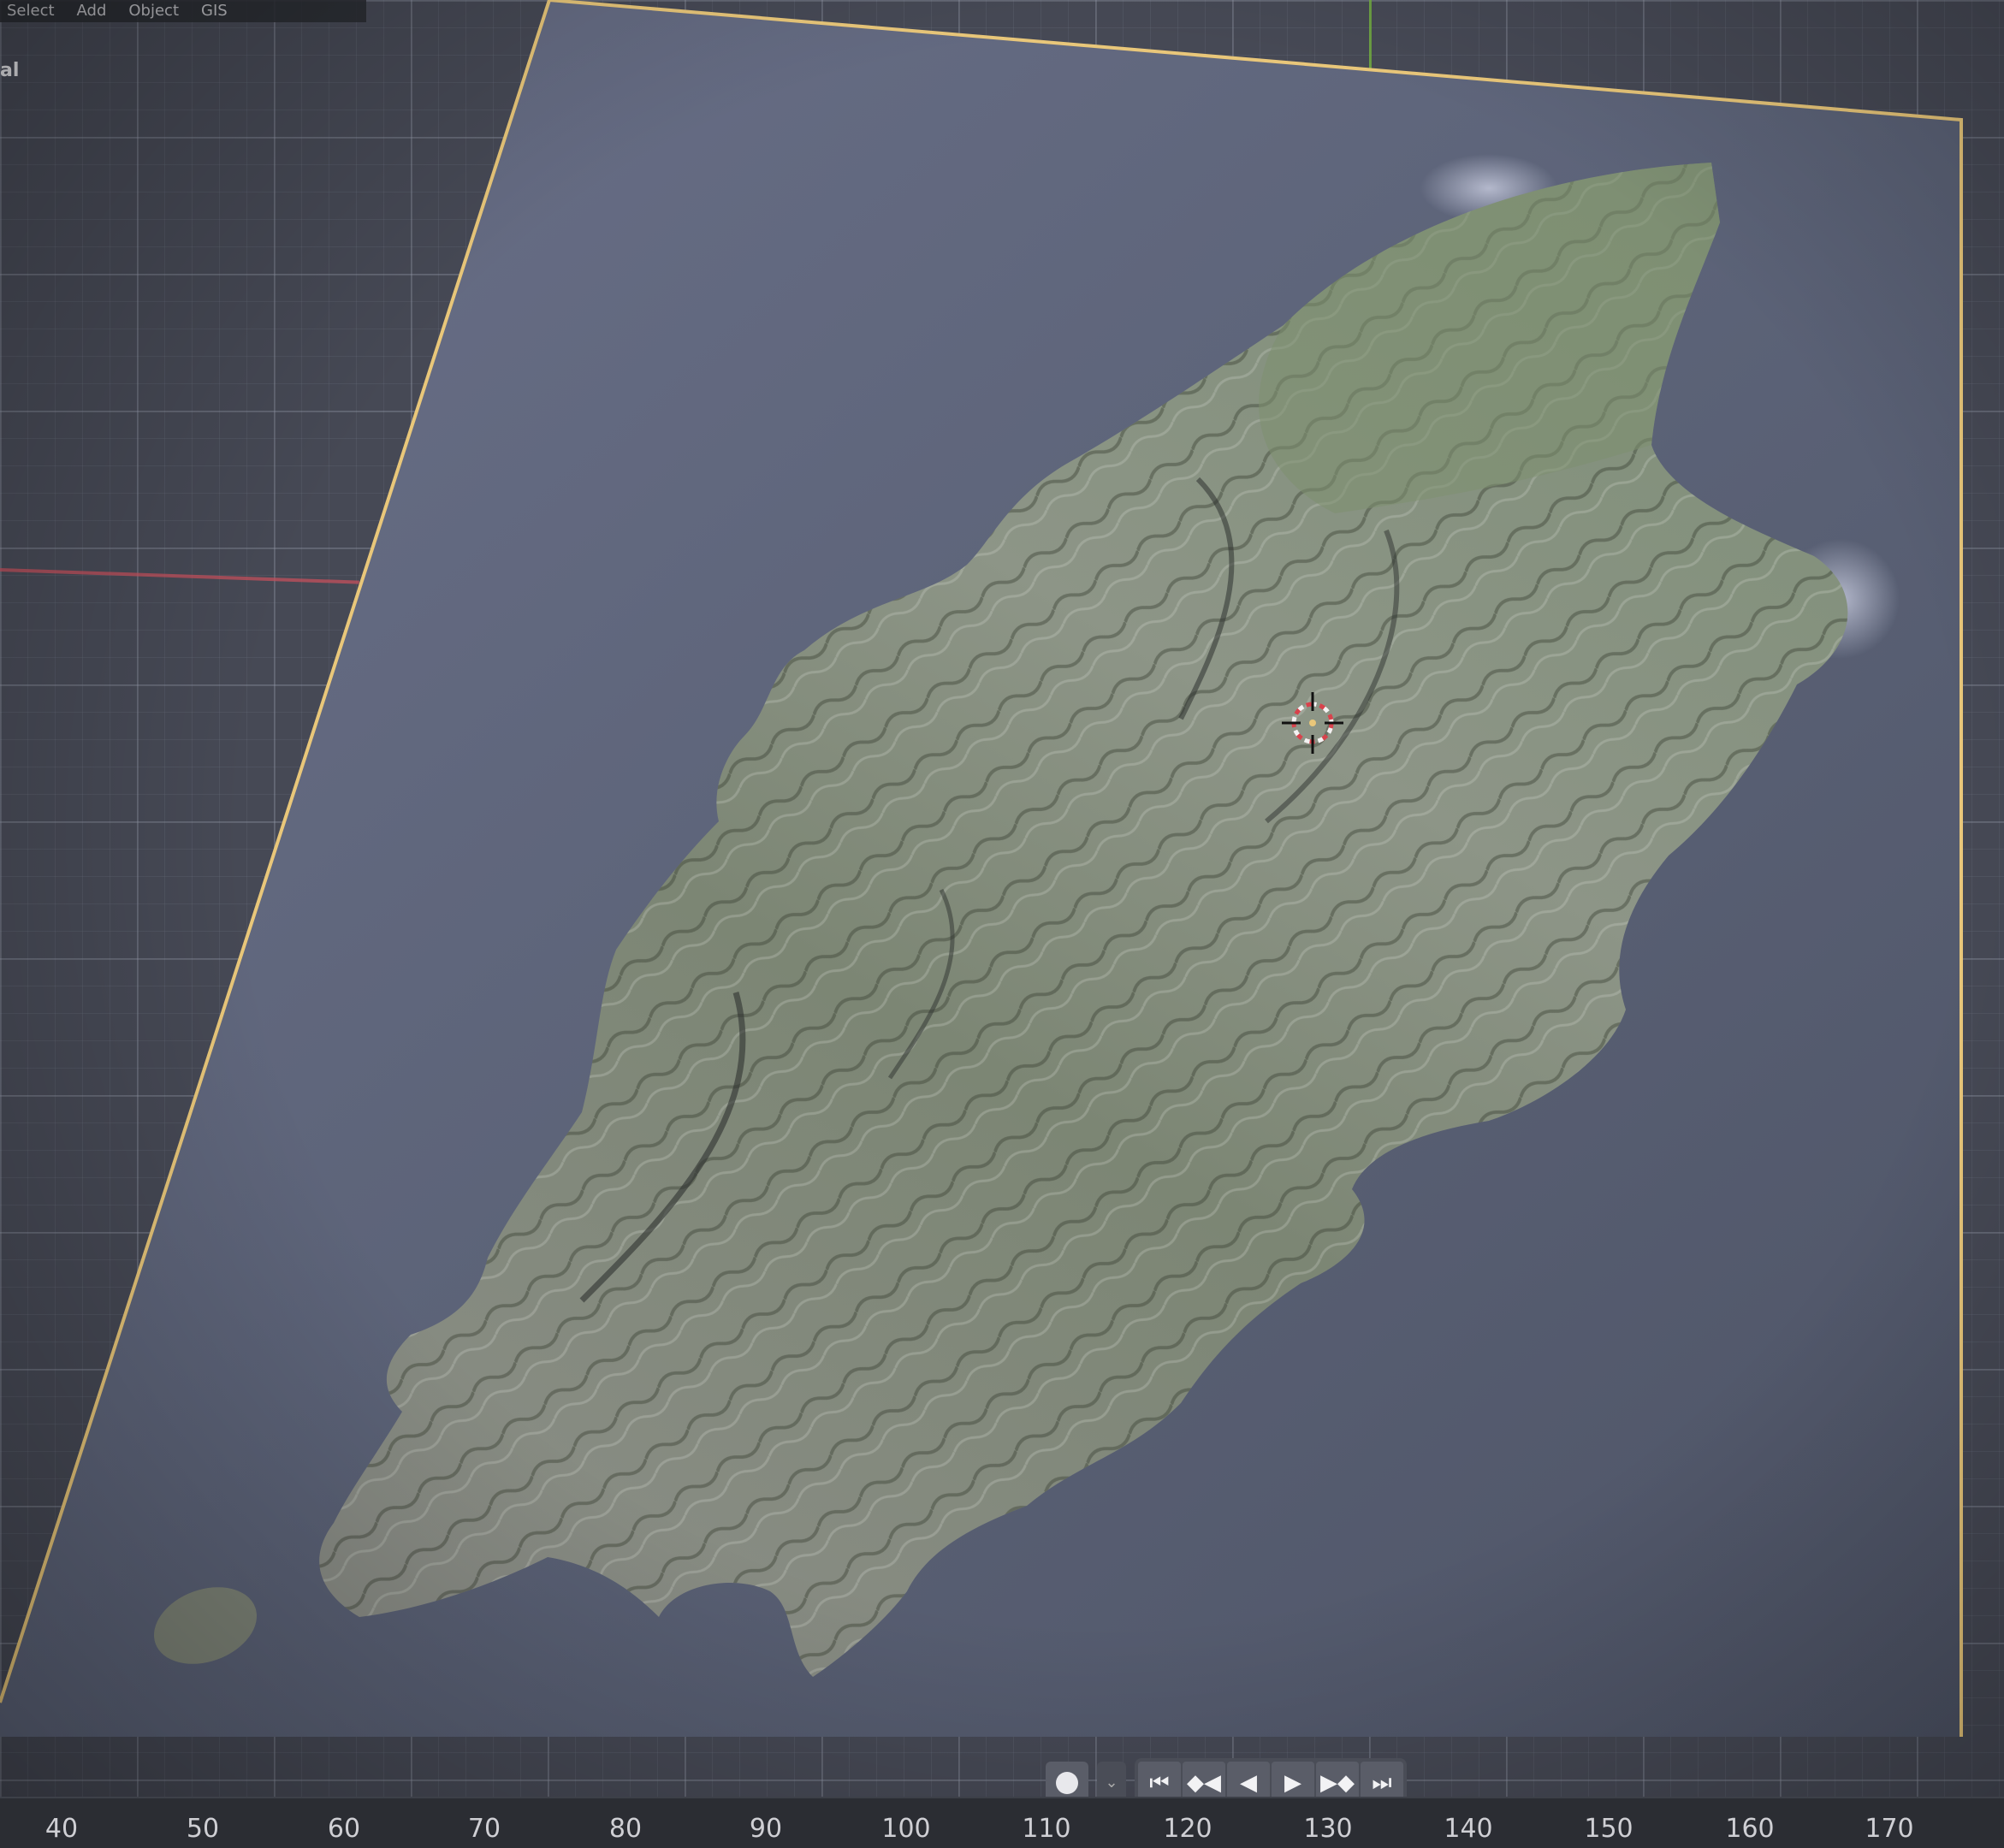 This screenshot has width=2004, height=1848. I want to click on timeline-tick: 40, so click(61, 1829).